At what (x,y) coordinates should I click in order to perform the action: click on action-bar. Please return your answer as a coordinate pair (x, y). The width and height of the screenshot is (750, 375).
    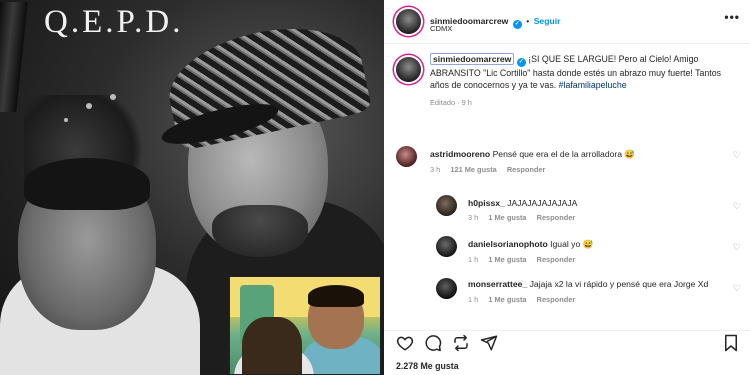
    Looking at the image, I should click on (567, 342).